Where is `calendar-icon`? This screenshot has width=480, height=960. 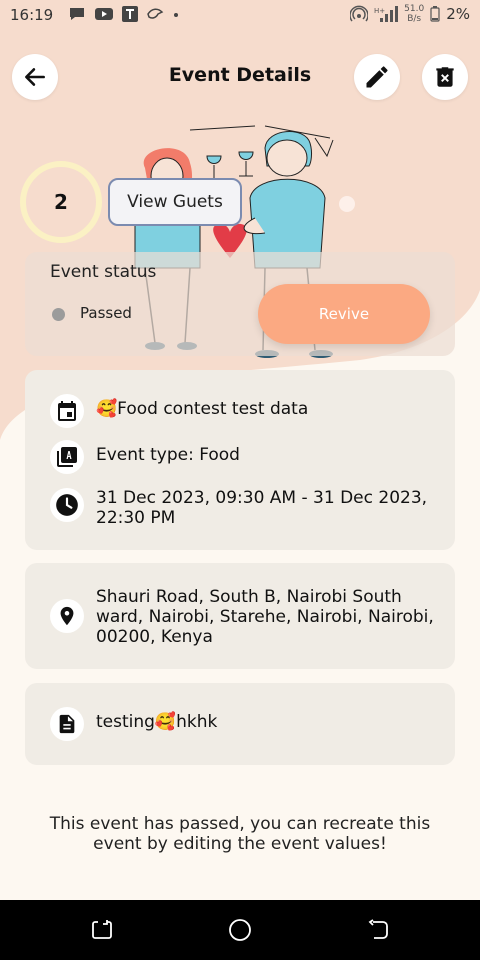
calendar-icon is located at coordinates (67, 411).